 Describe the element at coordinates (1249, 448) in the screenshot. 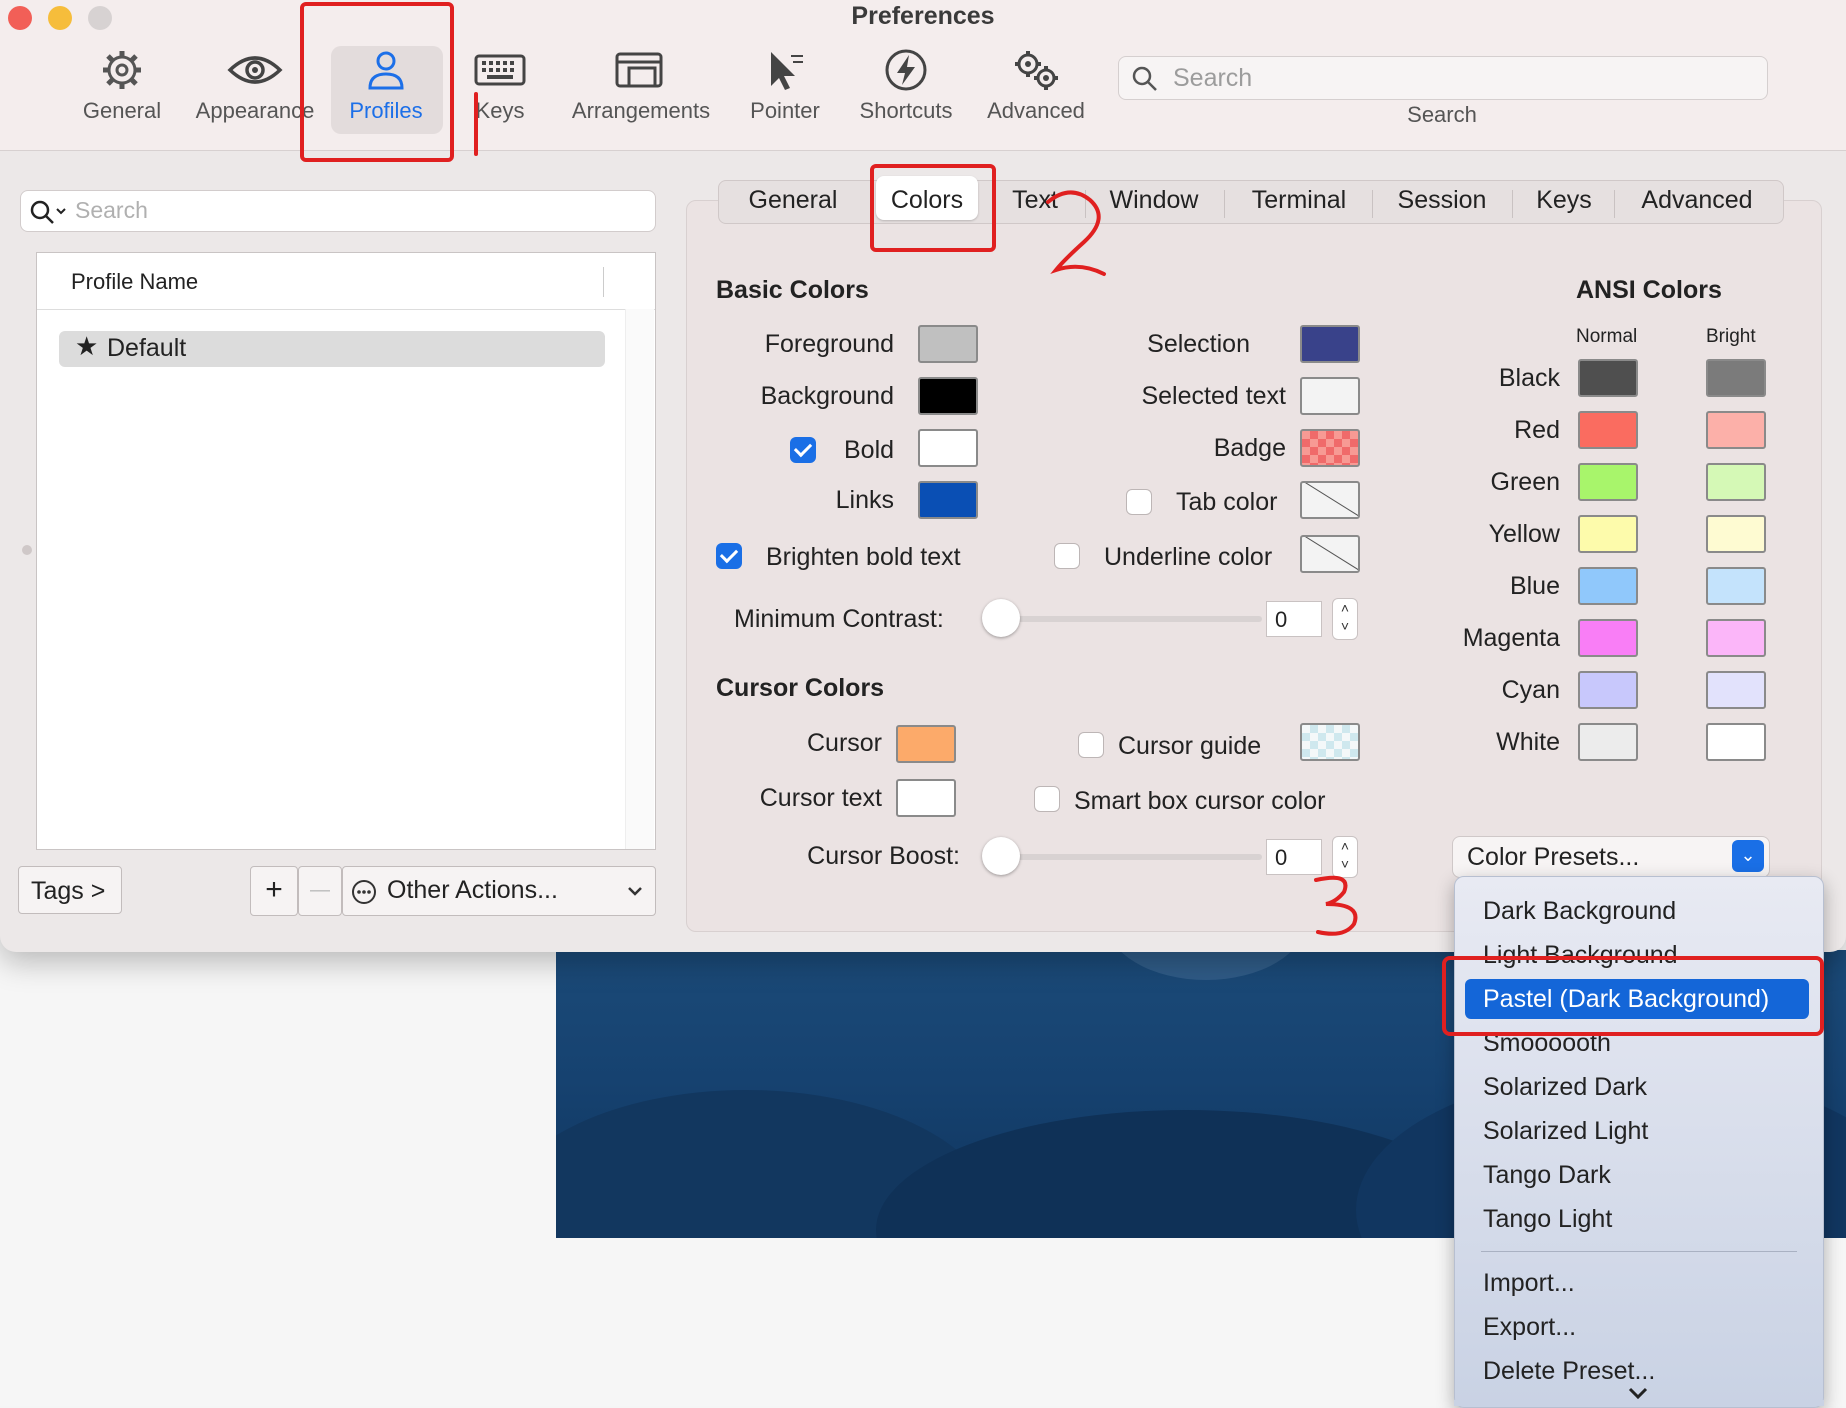

I see `badge-label: Badge` at that location.